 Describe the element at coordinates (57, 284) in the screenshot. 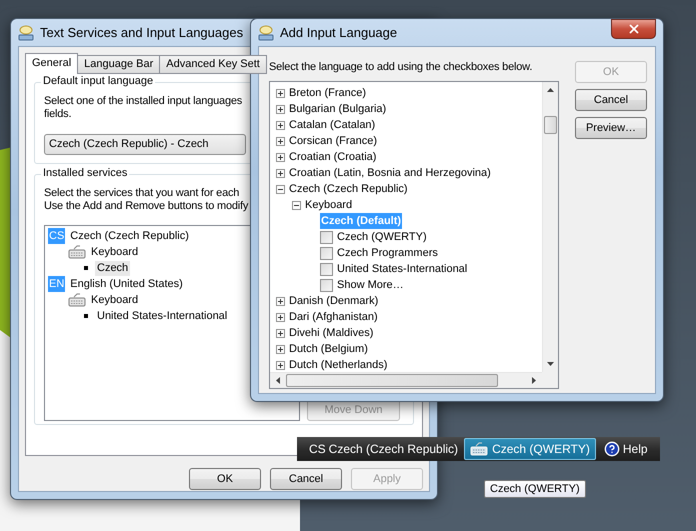

I see `language-code: EN` at that location.